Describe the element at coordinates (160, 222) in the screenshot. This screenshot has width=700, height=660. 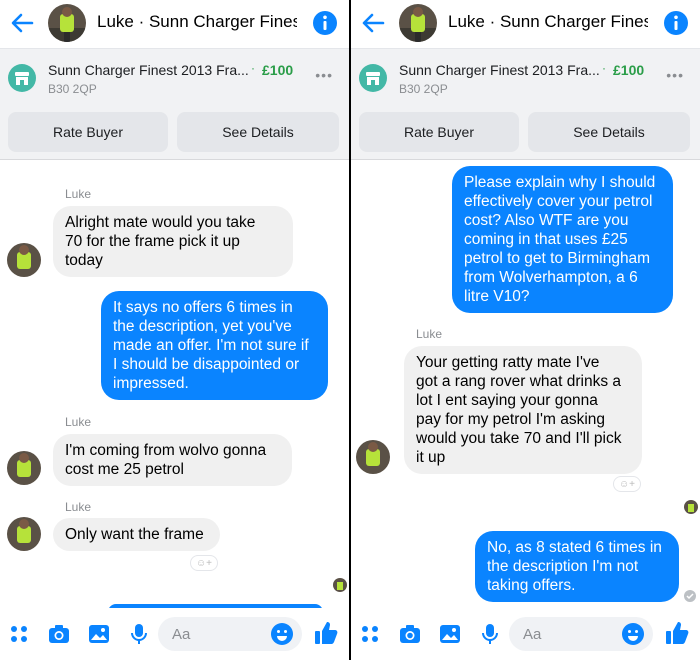
I see `message-line: Alright mate would you take` at that location.